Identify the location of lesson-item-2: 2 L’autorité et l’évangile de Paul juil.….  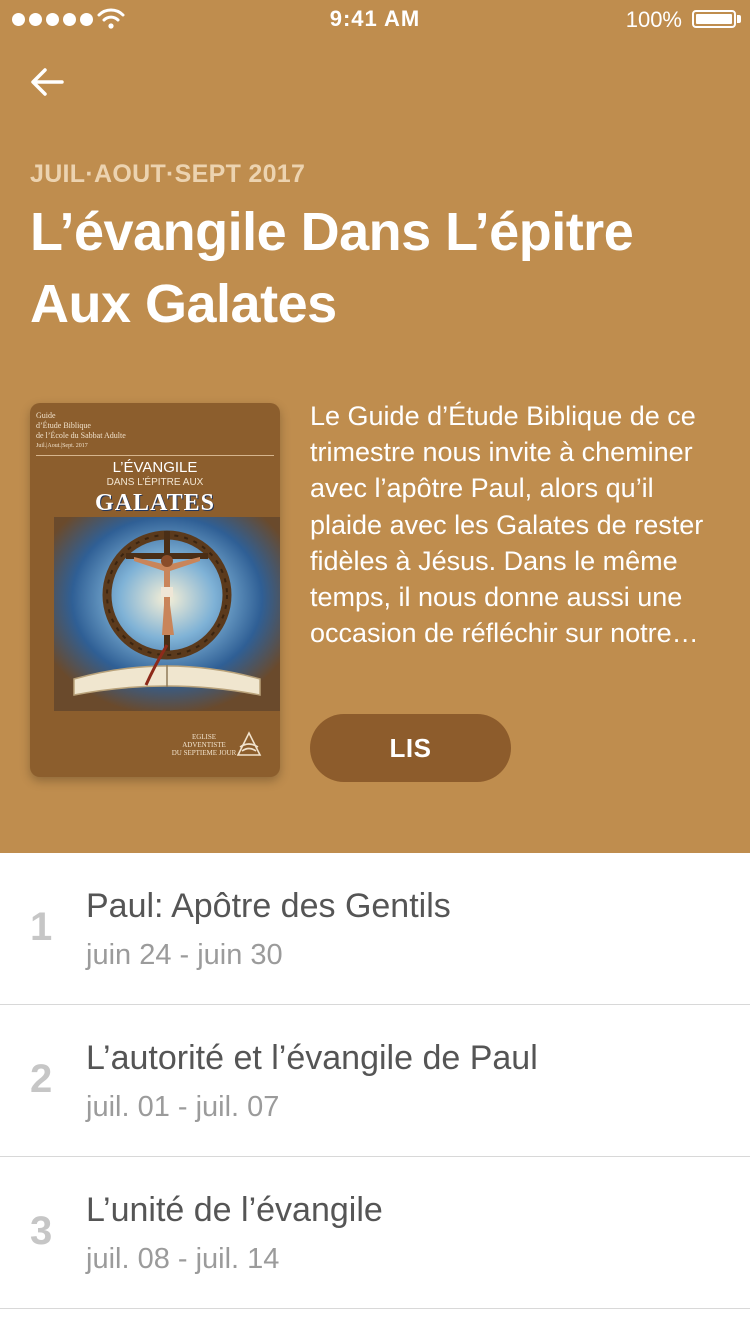
(375, 1081).